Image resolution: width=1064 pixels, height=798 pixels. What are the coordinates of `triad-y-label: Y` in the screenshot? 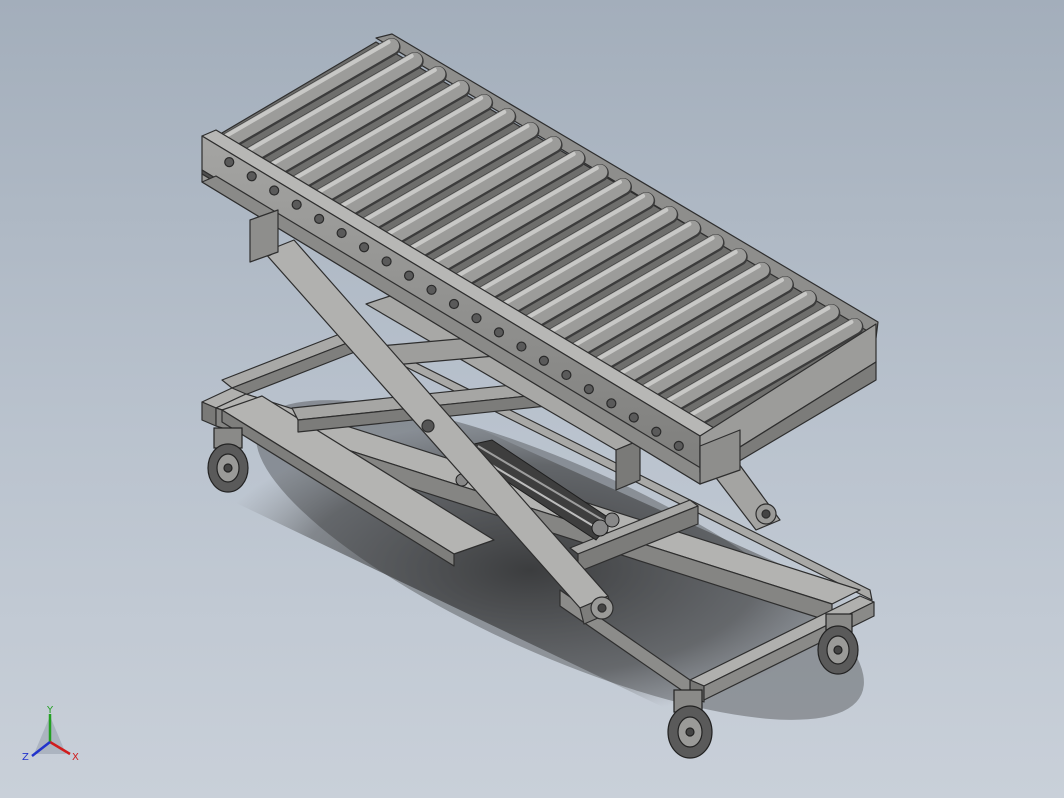 It's located at (50, 710).